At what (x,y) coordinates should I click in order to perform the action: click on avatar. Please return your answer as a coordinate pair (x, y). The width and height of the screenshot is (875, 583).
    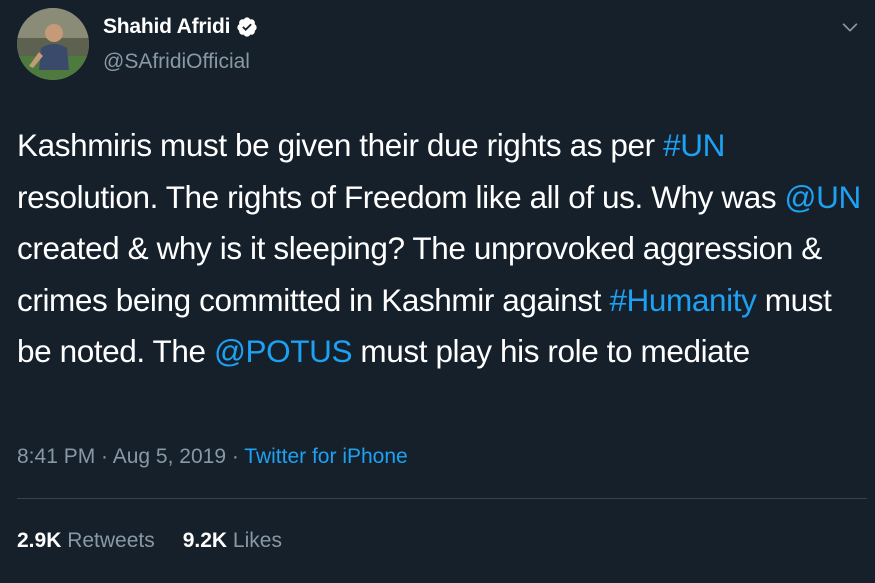
    Looking at the image, I should click on (53, 44).